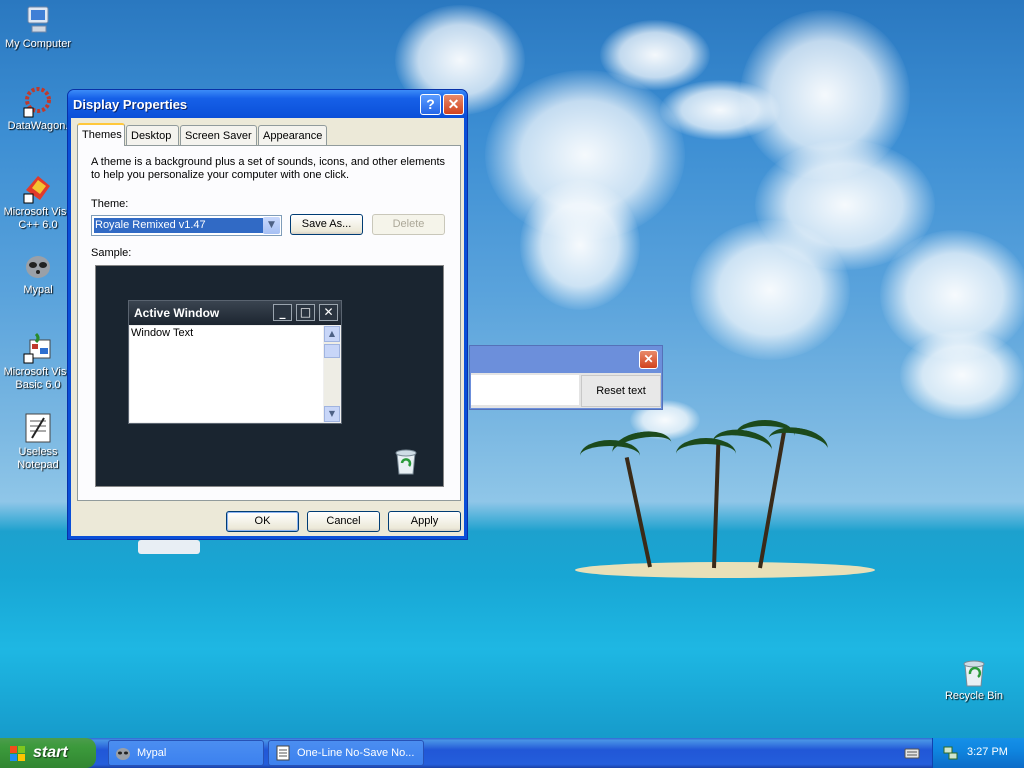  What do you see at coordinates (38, 290) in the screenshot?
I see `desktop-icon-label: Mypal` at bounding box center [38, 290].